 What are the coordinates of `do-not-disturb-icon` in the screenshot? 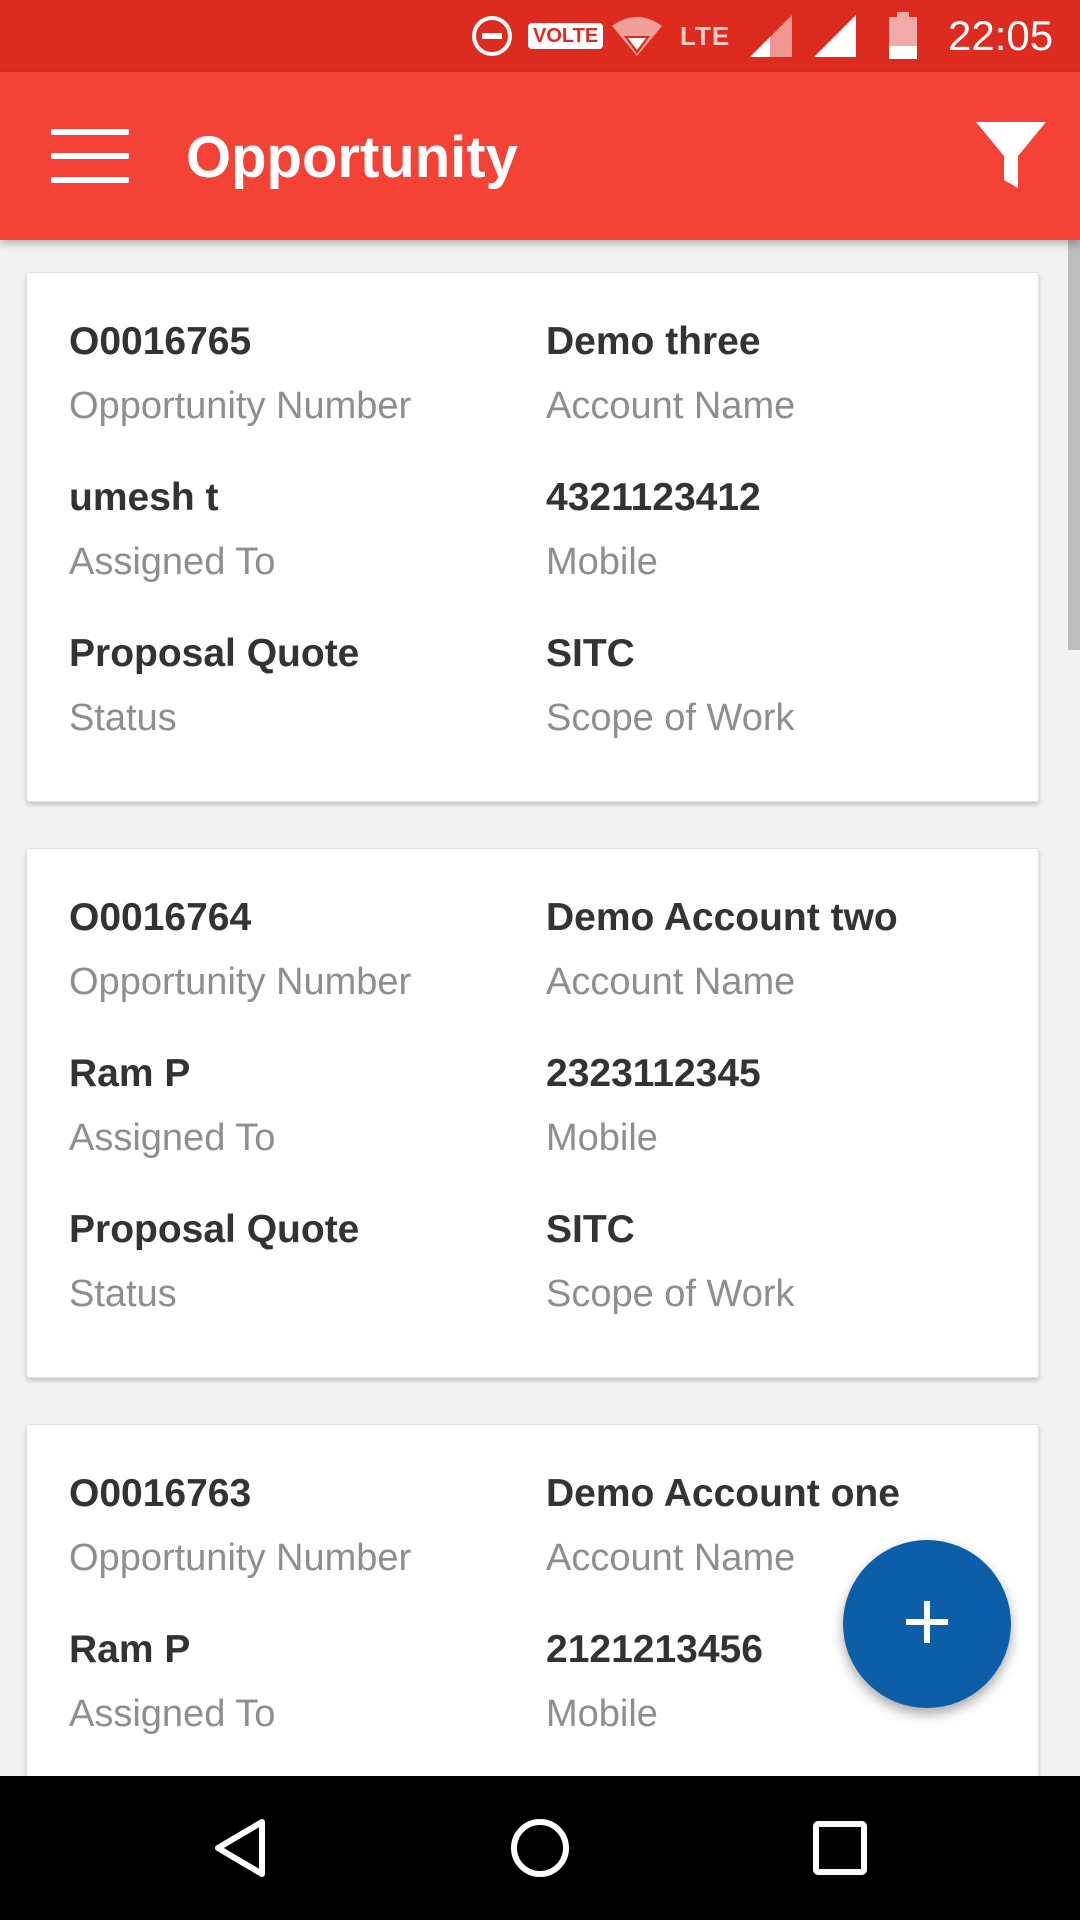 It's located at (492, 36).